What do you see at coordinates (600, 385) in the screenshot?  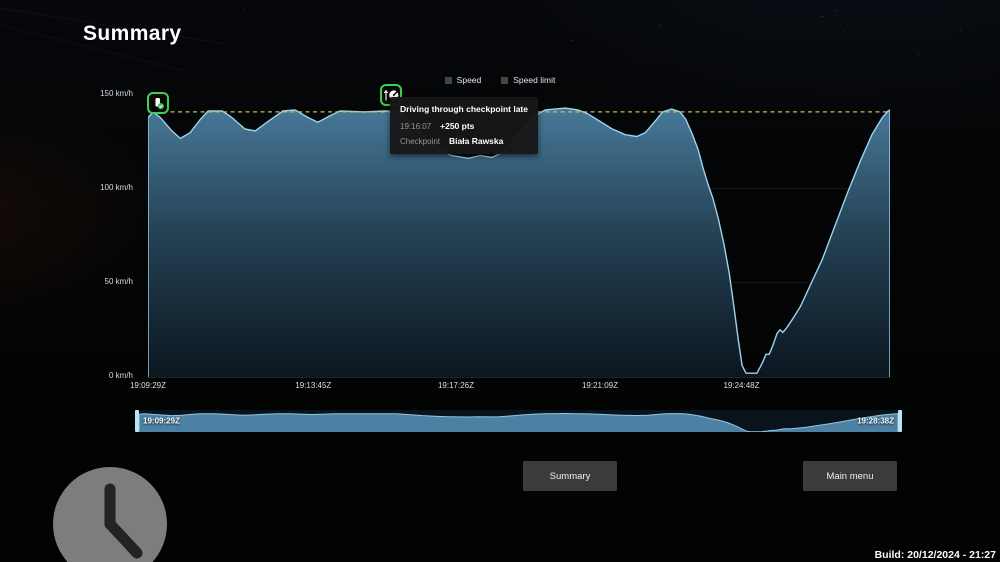 I see `x-axis-tick-label: 19:21:09Z` at bounding box center [600, 385].